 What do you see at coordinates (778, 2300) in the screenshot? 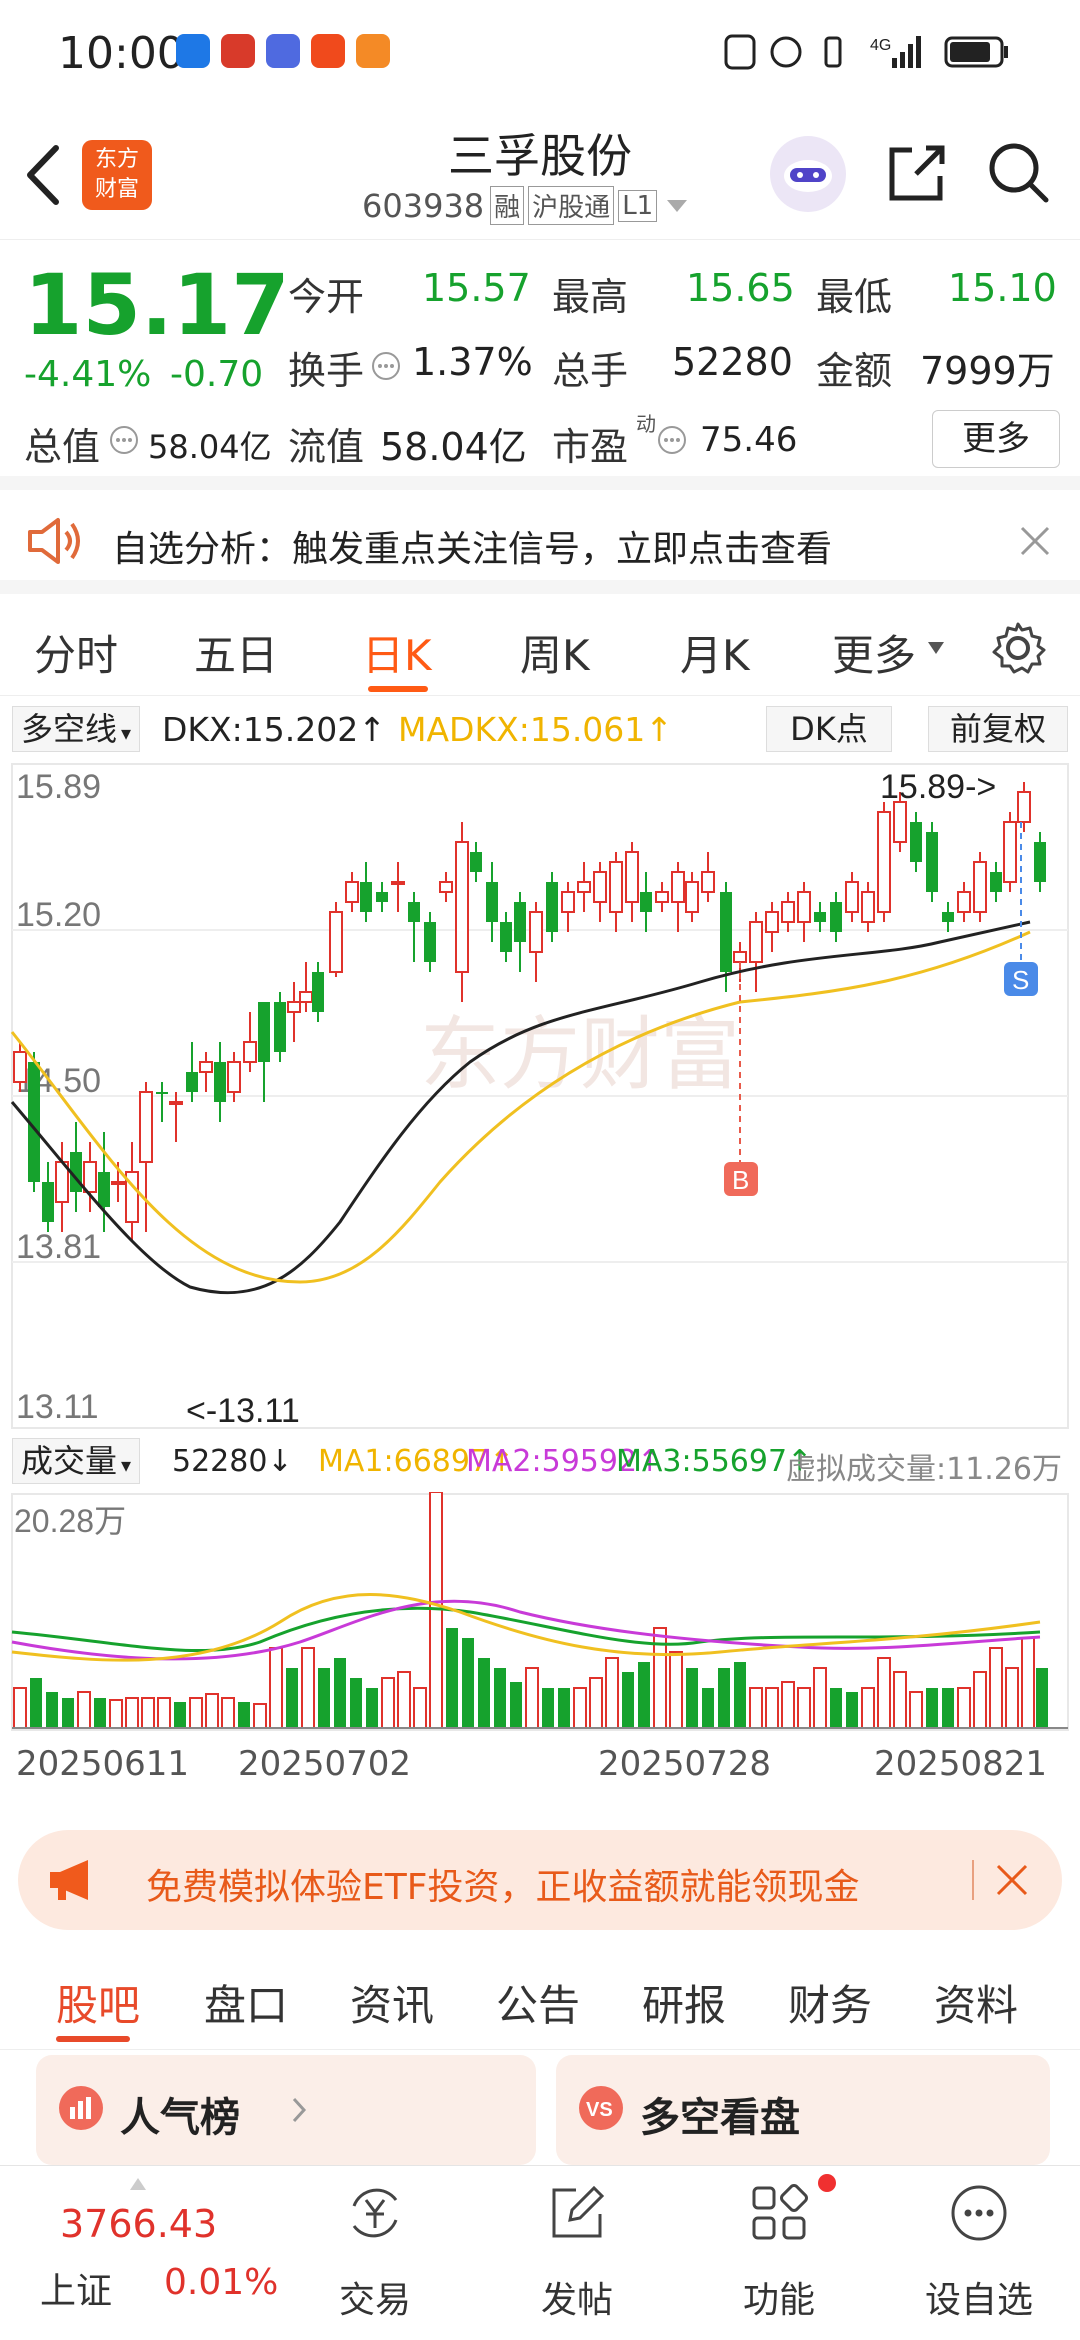
I see `nav-functions-label: 功能` at bounding box center [778, 2300].